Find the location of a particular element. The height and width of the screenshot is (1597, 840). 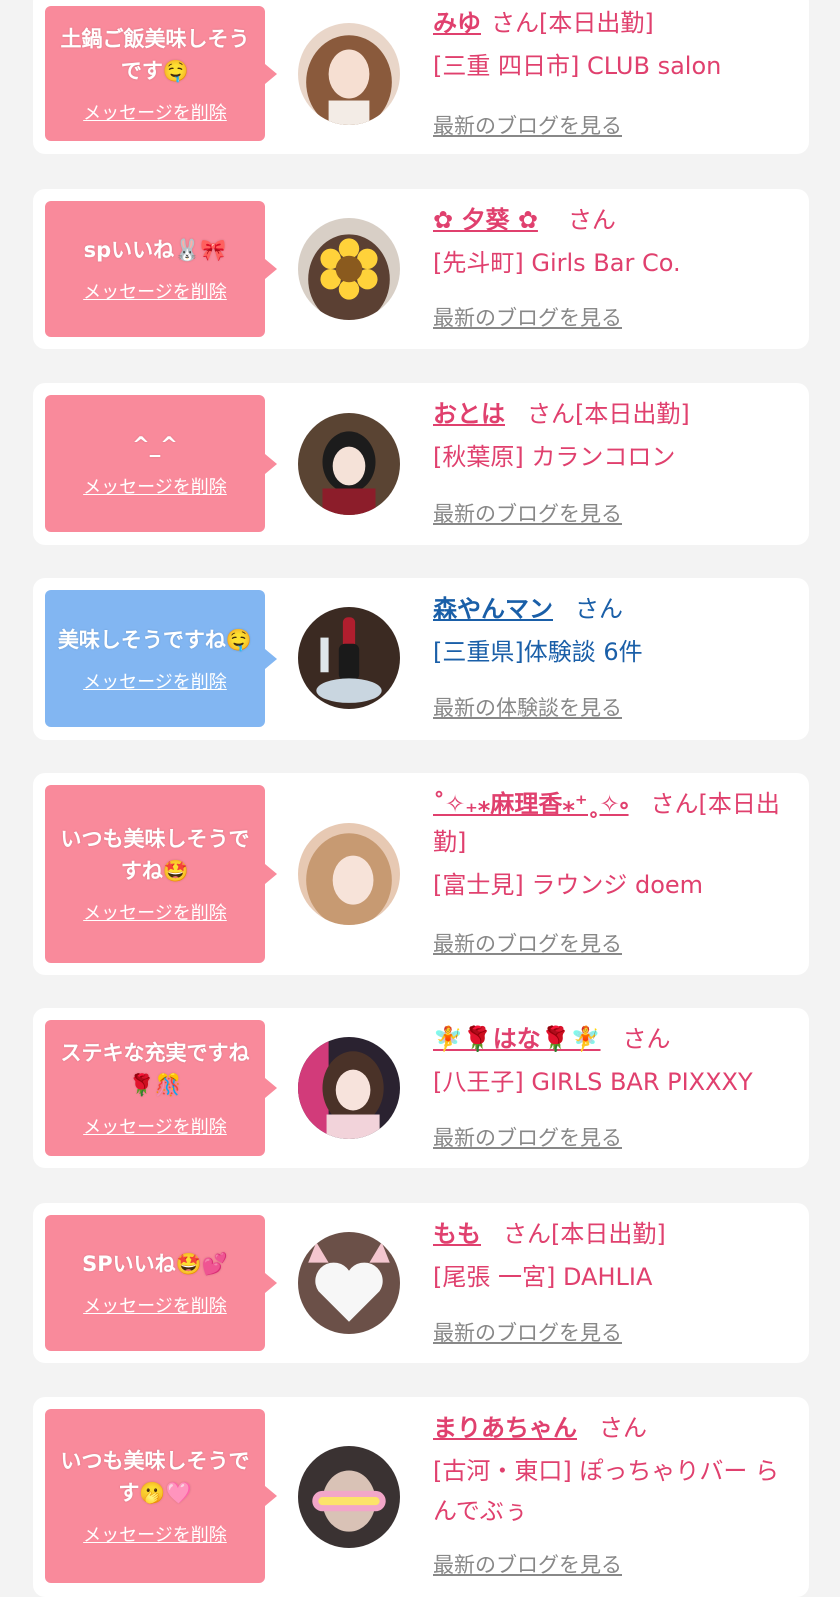

cast-name-link: まりあちゃん is located at coordinates (505, 1428).